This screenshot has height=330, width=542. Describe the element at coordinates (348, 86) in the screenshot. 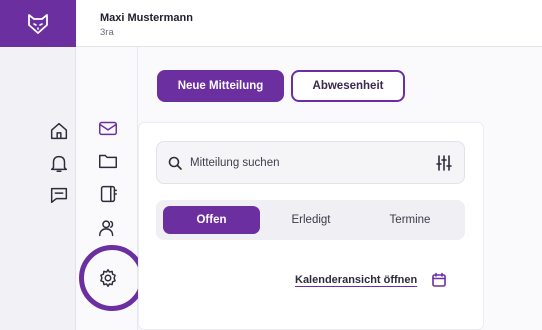

I see `absence-button: Abwesenheit` at that location.